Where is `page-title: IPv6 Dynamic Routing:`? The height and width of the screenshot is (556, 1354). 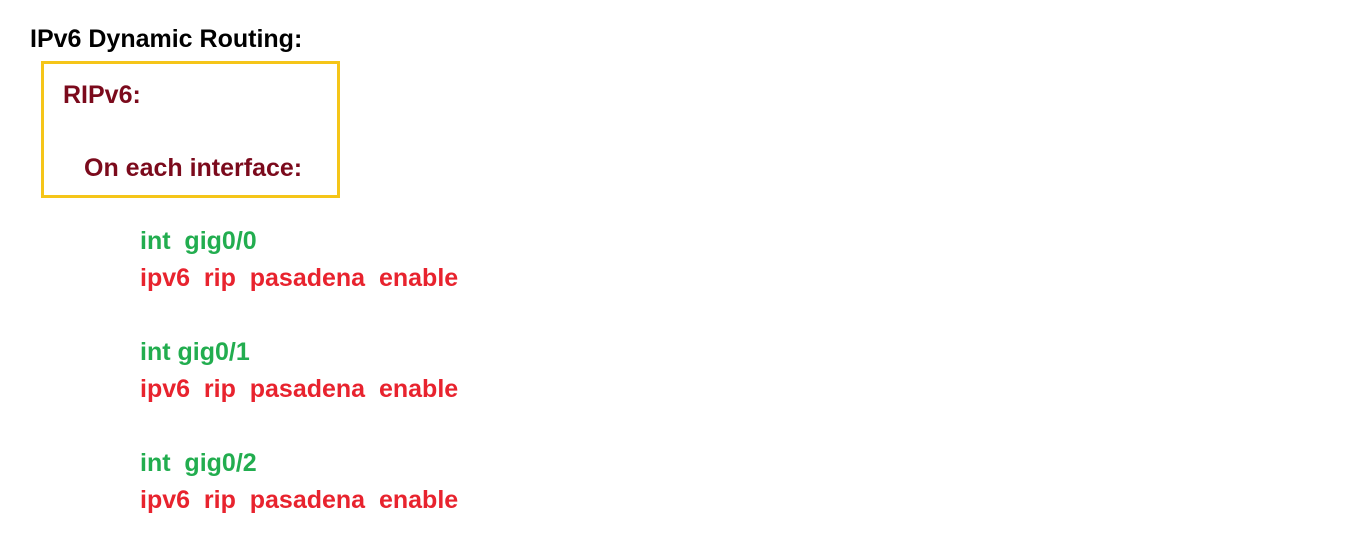 page-title: IPv6 Dynamic Routing: is located at coordinates (166, 39).